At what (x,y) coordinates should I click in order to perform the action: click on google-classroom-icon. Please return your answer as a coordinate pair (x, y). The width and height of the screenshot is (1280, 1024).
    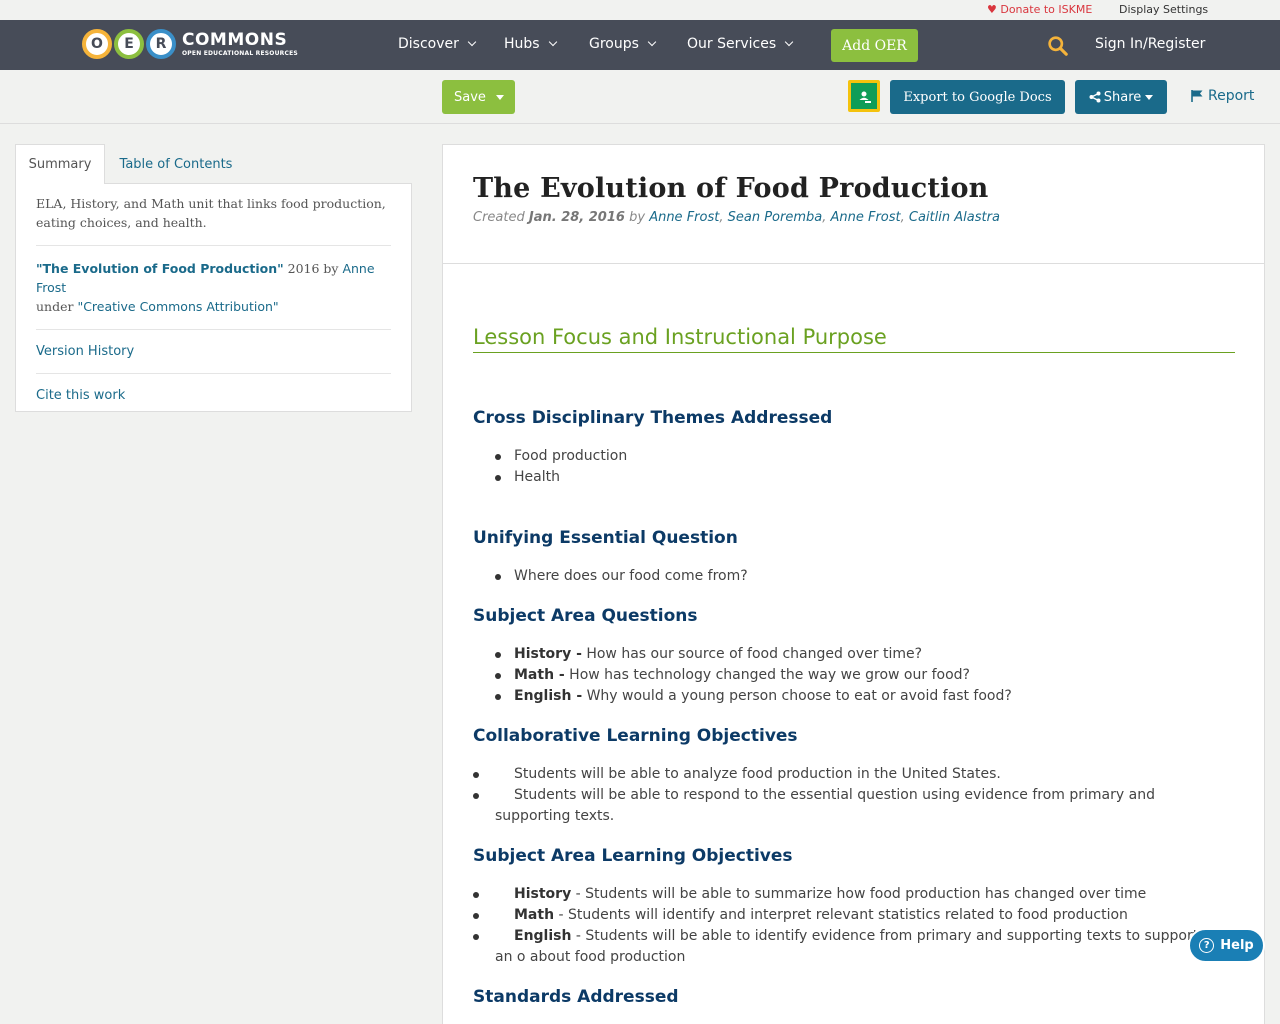
    Looking at the image, I should click on (864, 96).